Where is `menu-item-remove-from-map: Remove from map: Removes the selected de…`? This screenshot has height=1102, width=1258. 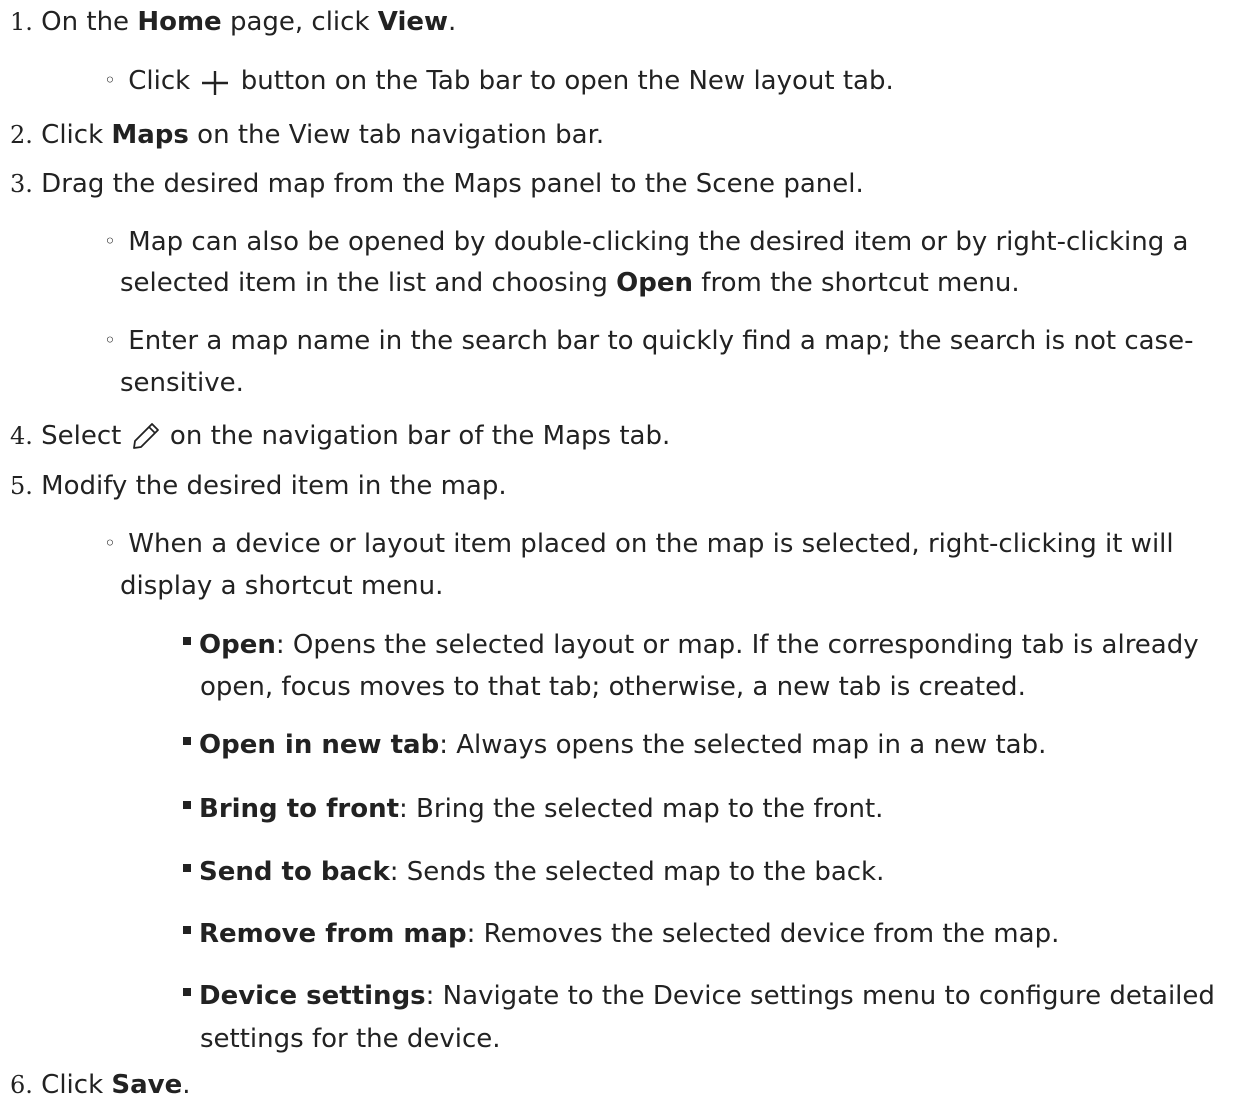
menu-item-remove-from-map: Remove from map: Removes the selected de… is located at coordinates (621, 934).